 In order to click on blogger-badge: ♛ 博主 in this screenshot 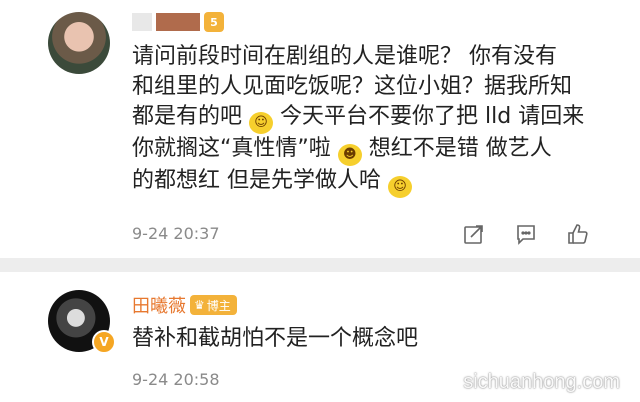, I will do `click(213, 305)`.